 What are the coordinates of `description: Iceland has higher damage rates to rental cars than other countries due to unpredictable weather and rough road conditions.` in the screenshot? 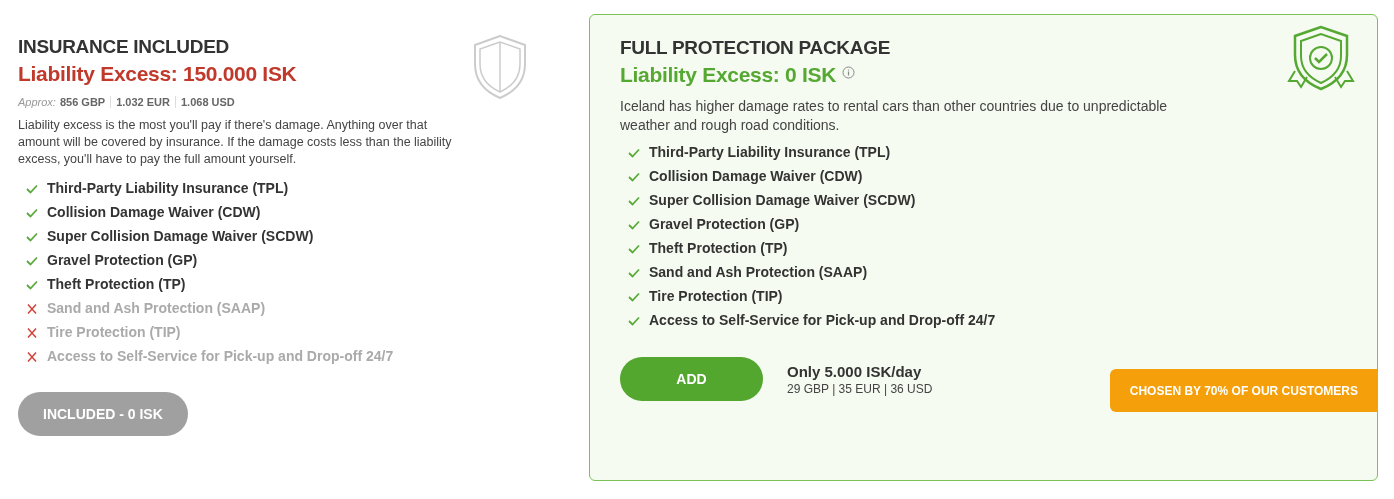 It's located at (894, 116).